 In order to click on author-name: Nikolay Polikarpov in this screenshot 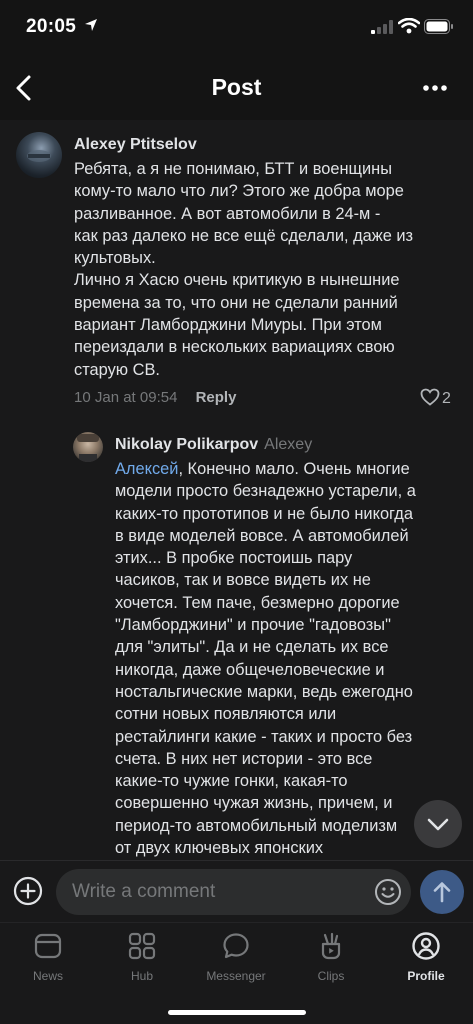, I will do `click(187, 444)`.